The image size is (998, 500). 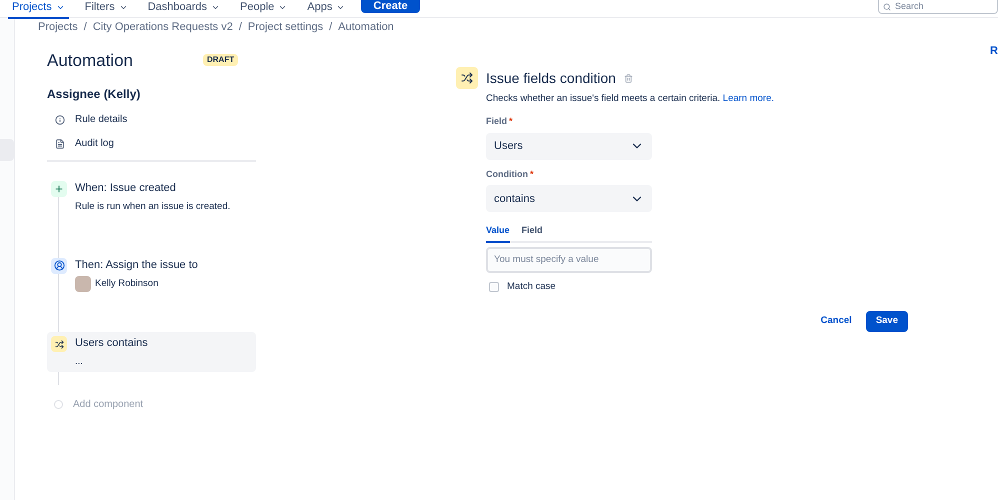 I want to click on rule-step: Then: Assign the issue to Kelly Robinson, so click(x=151, y=275).